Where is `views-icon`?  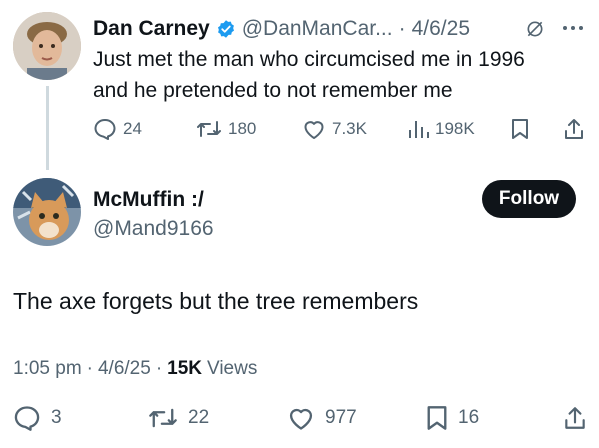 views-icon is located at coordinates (418, 129).